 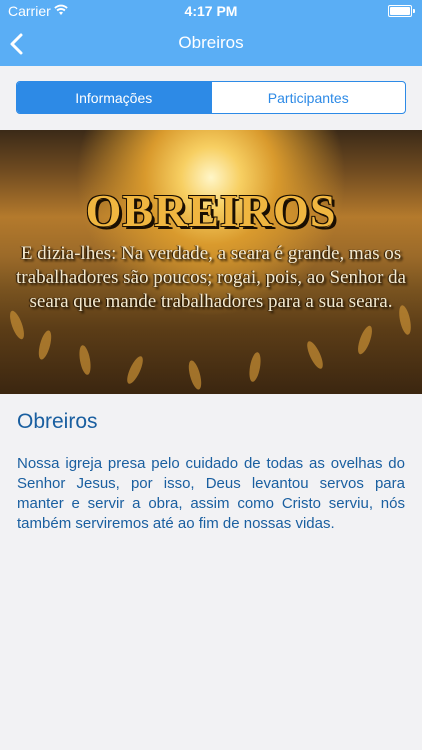 I want to click on battery-icon, so click(x=401, y=11).